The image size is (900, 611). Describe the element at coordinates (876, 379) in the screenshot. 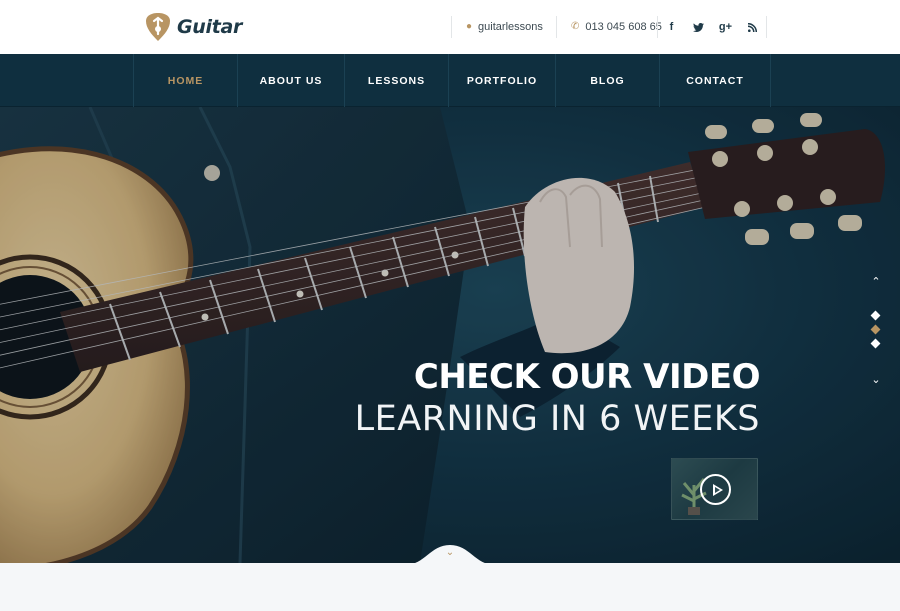

I see `slider-next-arrow-icon: ⌄` at that location.